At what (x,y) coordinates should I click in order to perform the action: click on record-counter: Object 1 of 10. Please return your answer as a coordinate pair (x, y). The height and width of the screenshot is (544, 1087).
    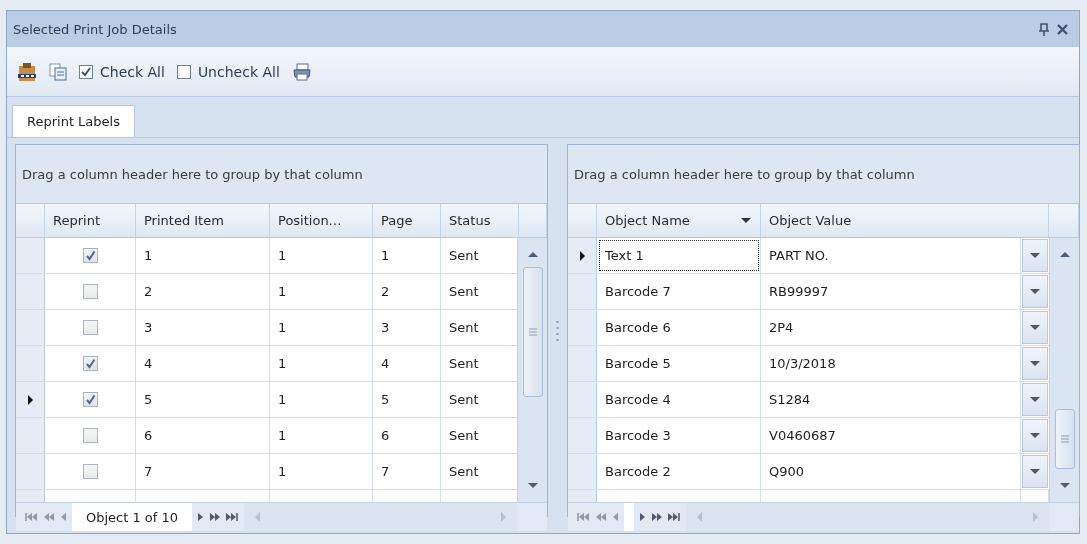
    Looking at the image, I should click on (132, 517).